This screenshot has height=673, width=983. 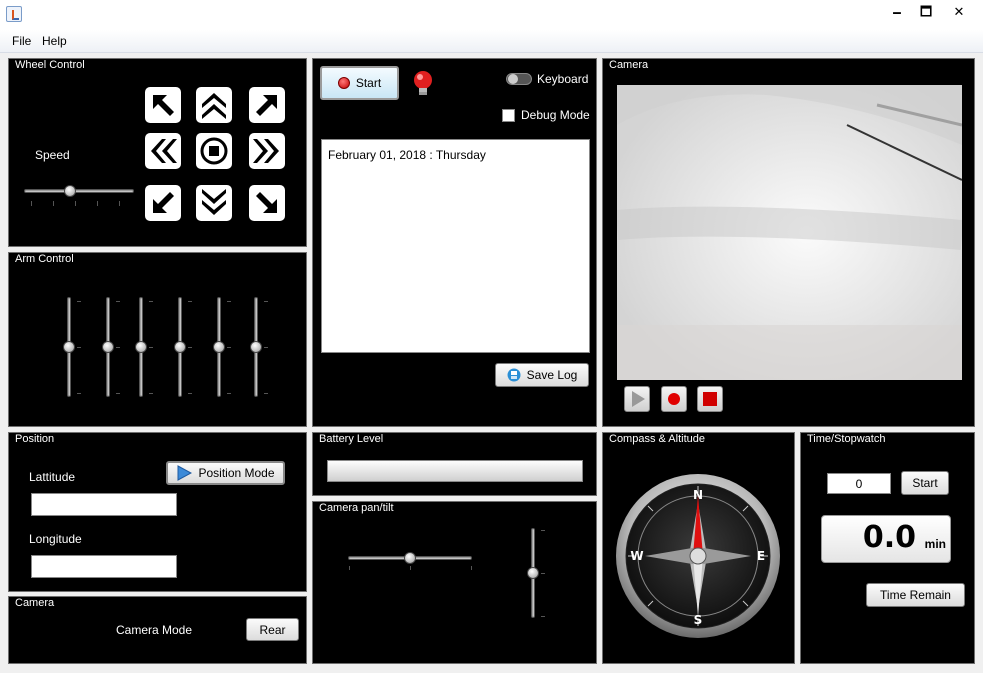 I want to click on stop-circle-icon, so click(x=214, y=151).